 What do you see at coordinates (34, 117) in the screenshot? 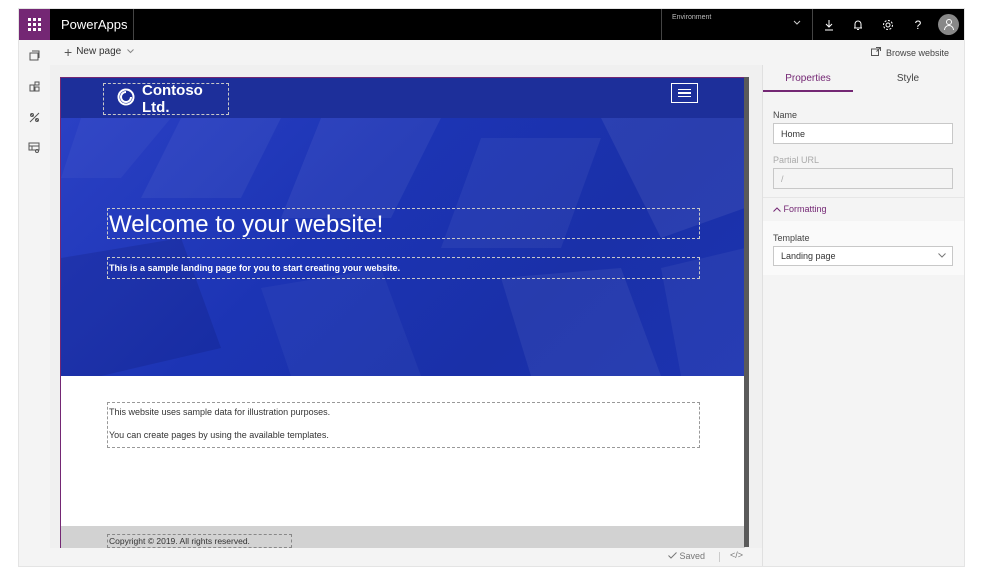
I see `themes-icon` at bounding box center [34, 117].